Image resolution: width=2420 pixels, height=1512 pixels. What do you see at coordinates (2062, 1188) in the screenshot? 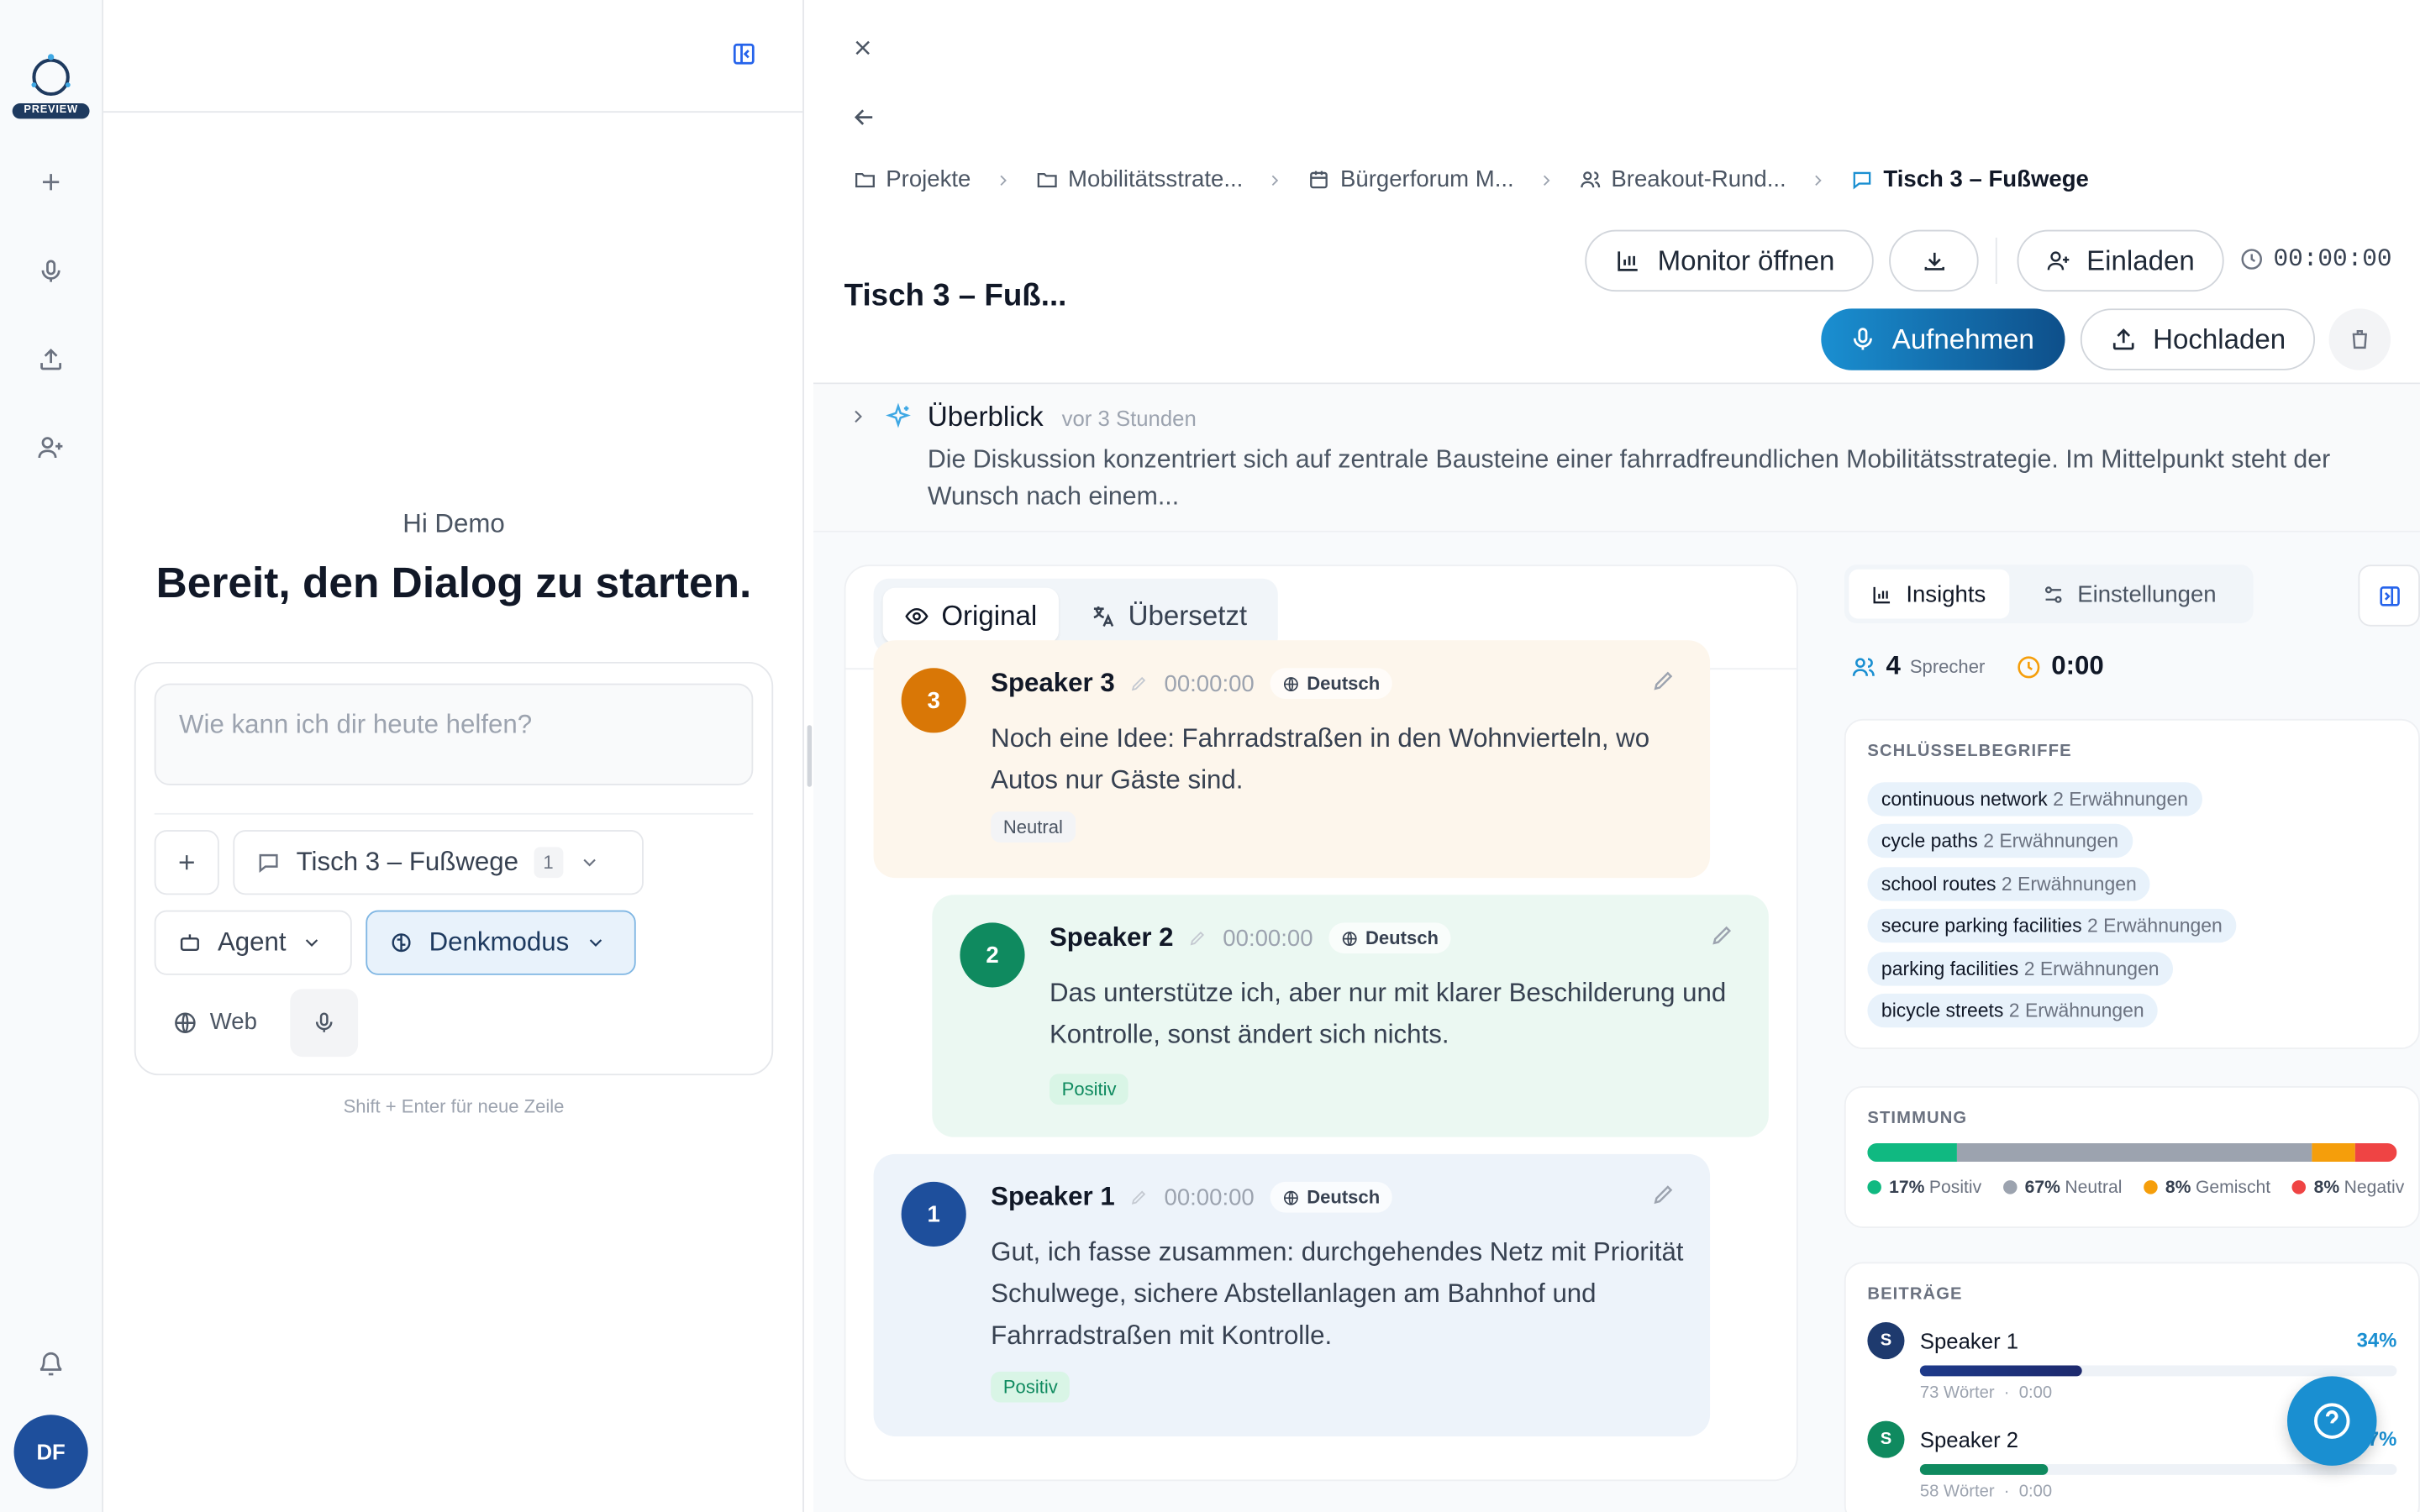
I see `legend-neutral: 67% Neutral` at bounding box center [2062, 1188].